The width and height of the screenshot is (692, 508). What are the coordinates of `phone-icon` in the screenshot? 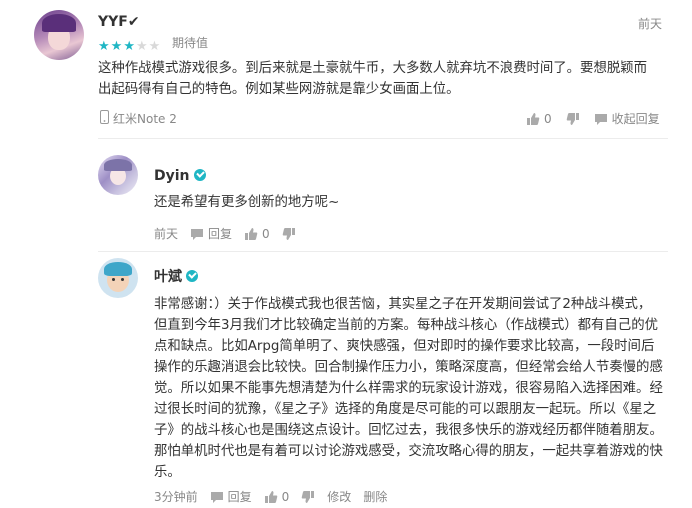 It's located at (104, 118).